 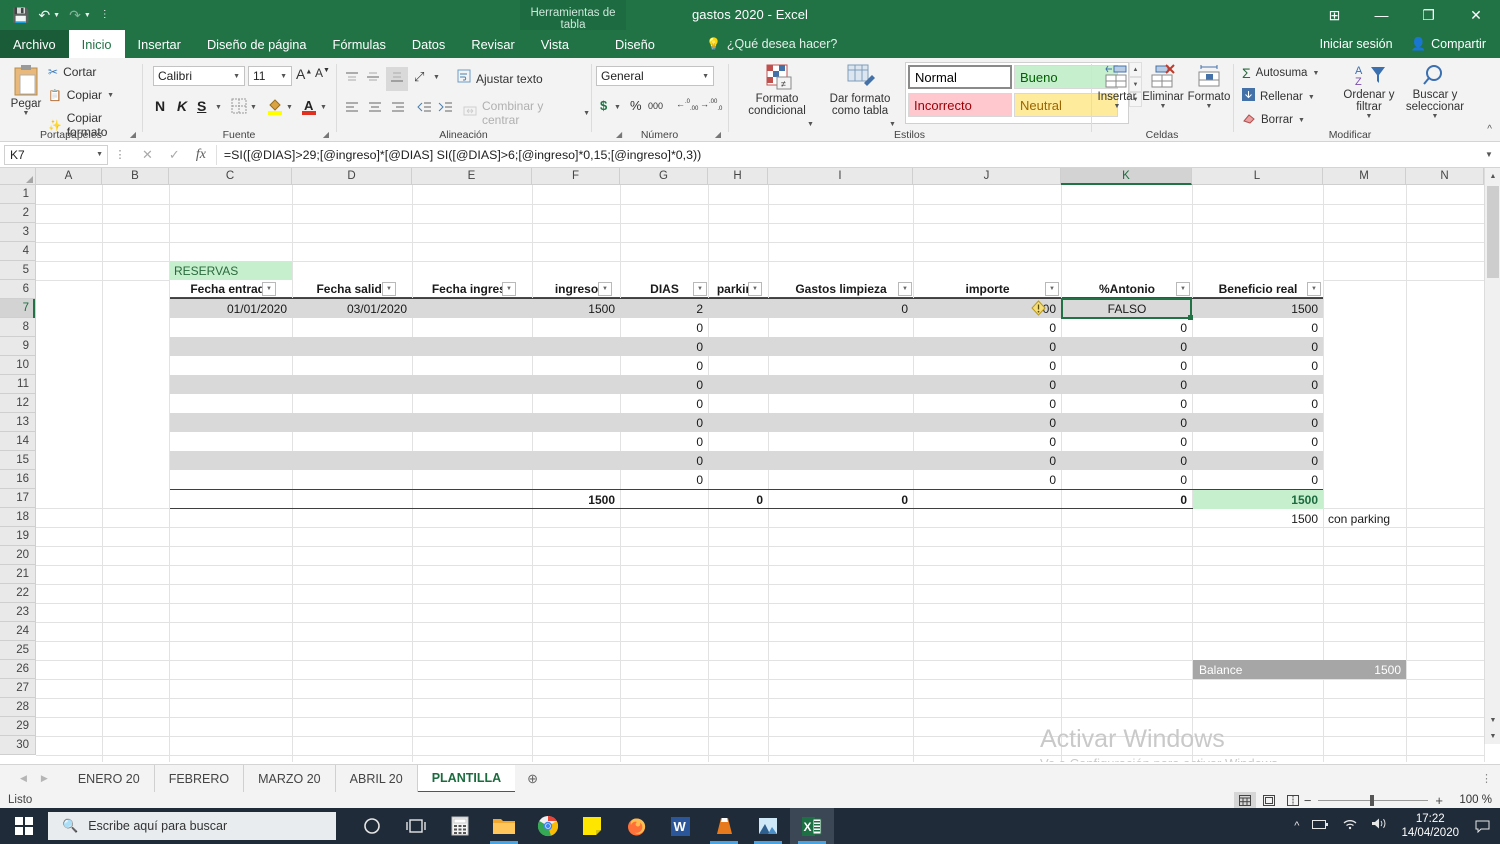 What do you see at coordinates (1379, 826) in the screenshot?
I see `volume-icon` at bounding box center [1379, 826].